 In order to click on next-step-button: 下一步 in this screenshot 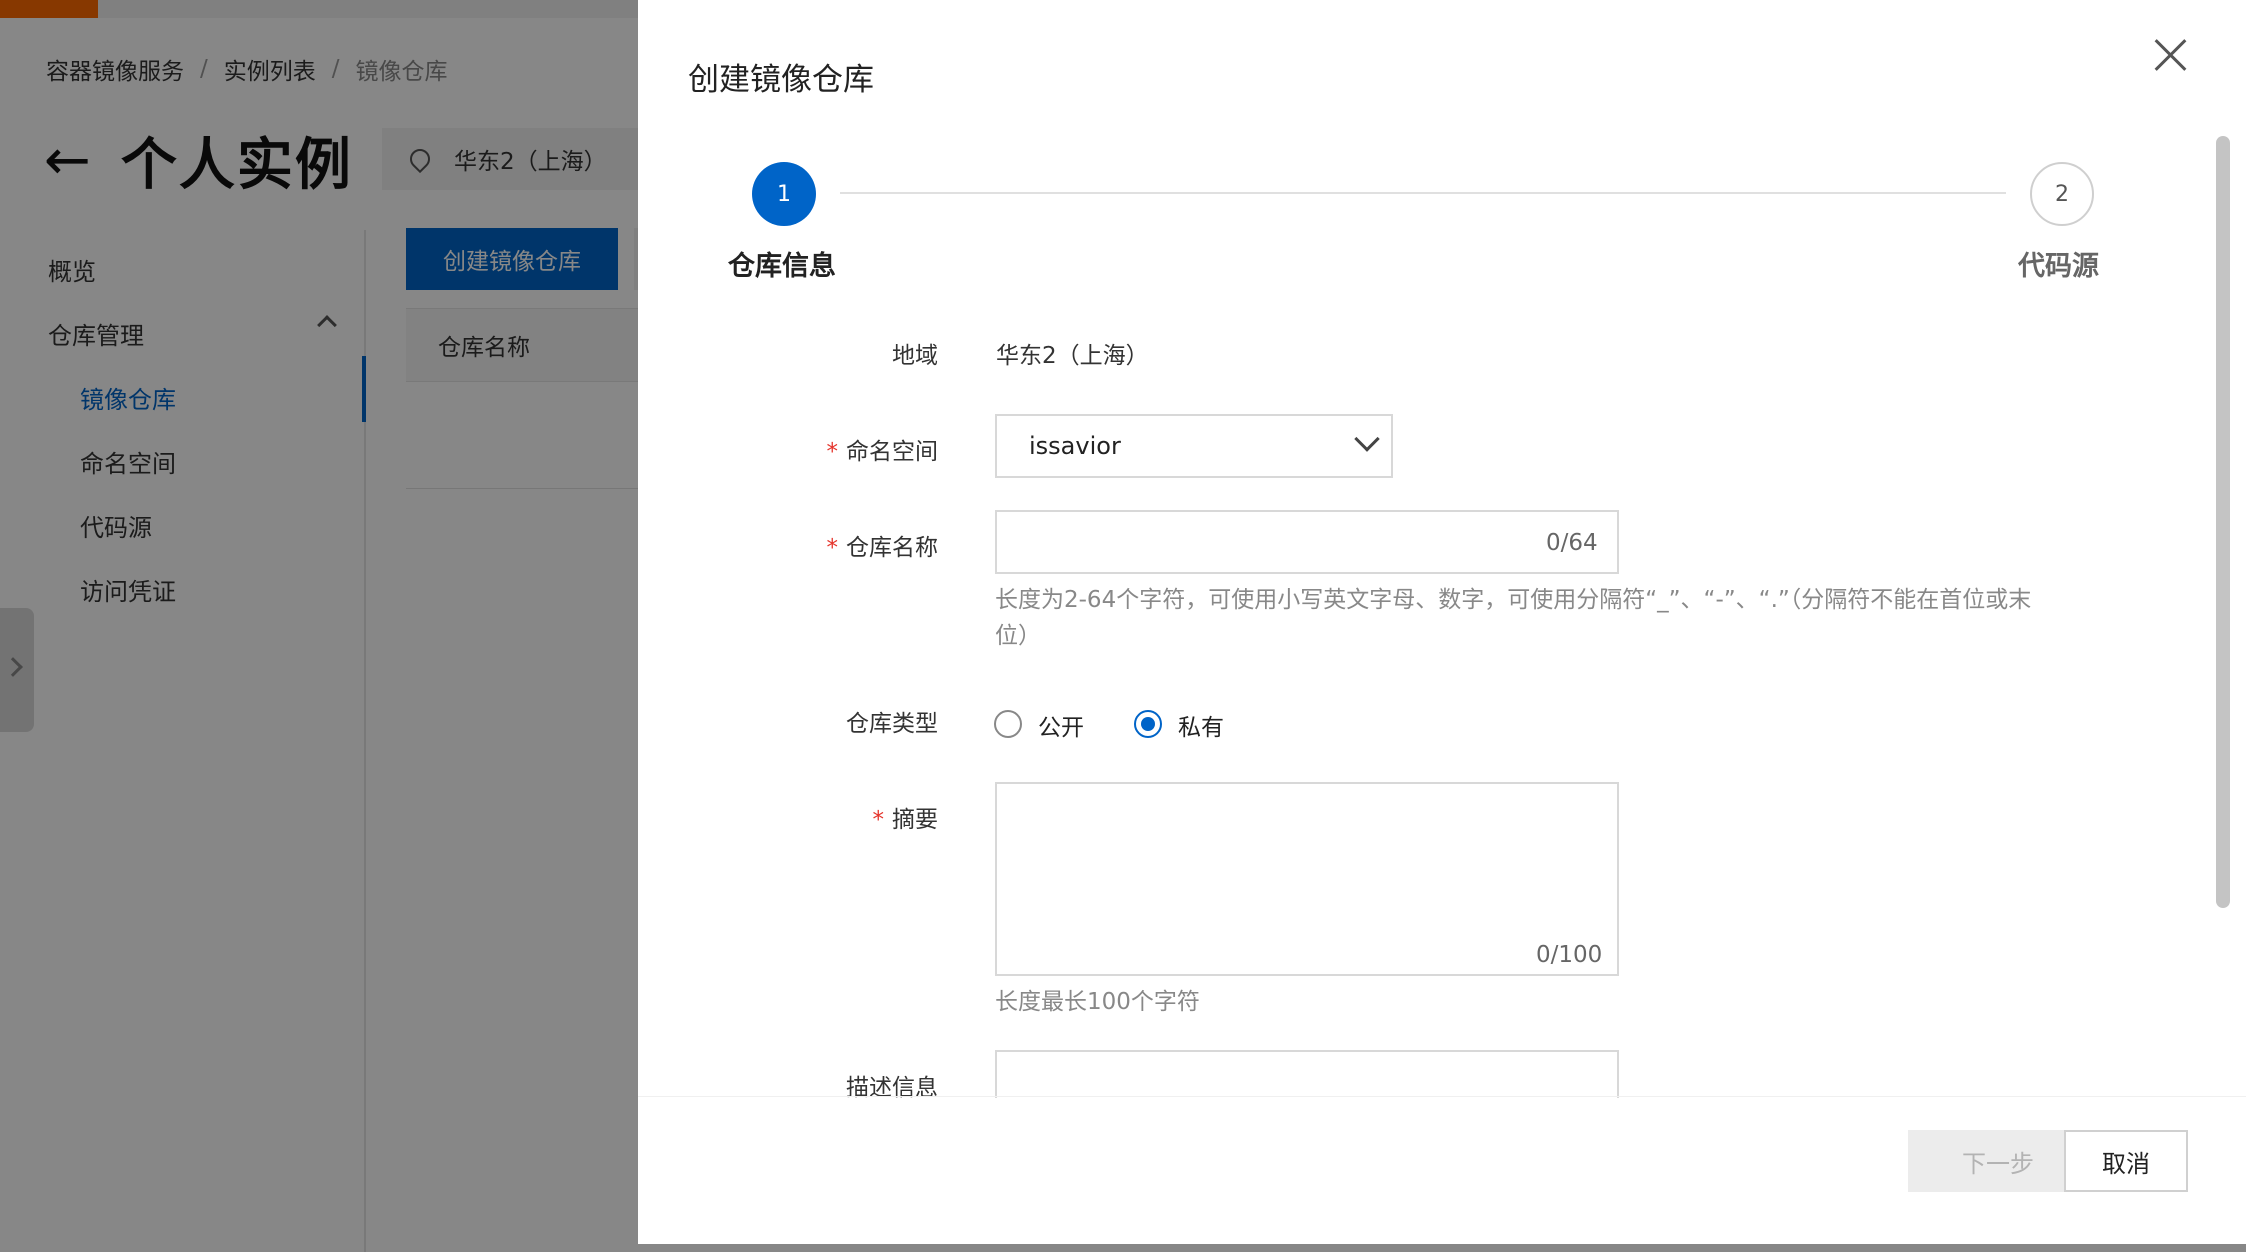, I will do `click(1998, 1161)`.